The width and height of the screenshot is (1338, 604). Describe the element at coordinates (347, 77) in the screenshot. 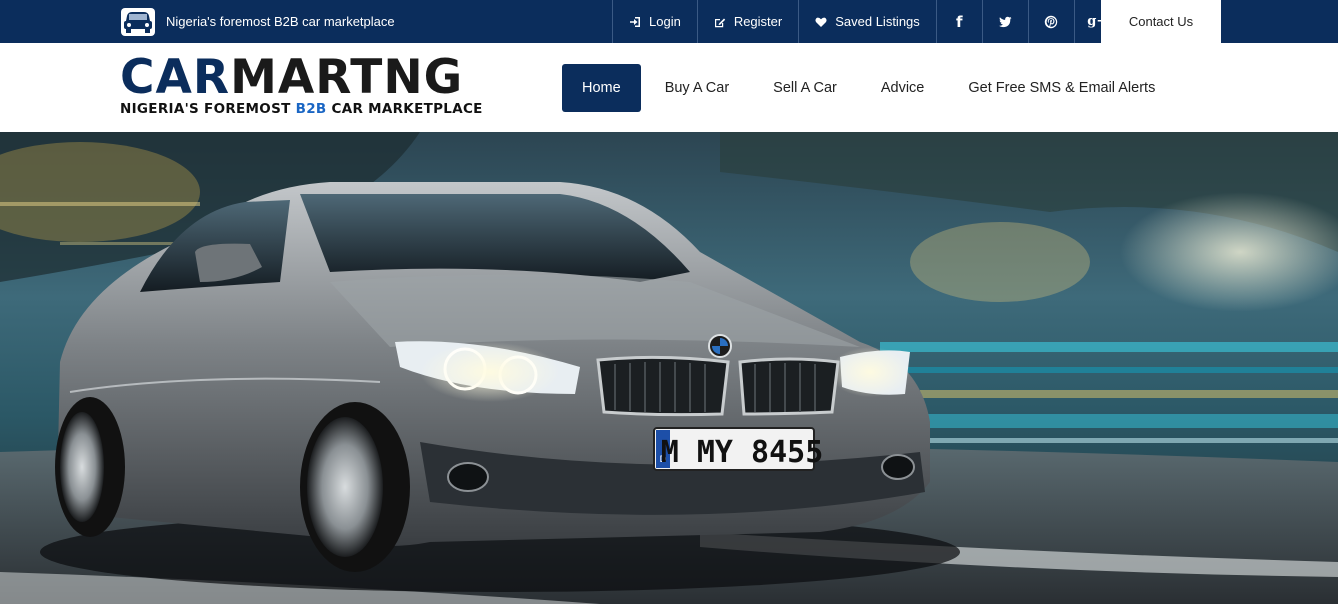

I see `logo-part-martng: MARTNG` at that location.